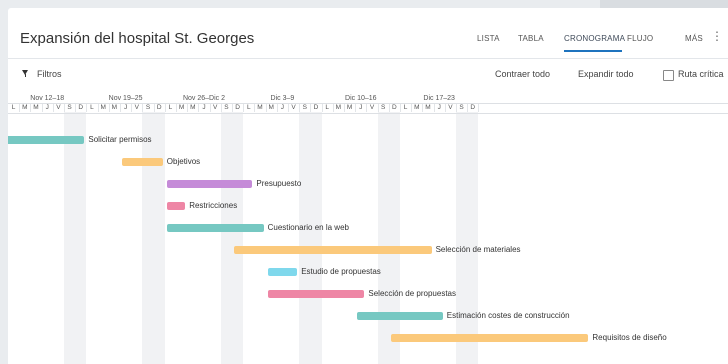  I want to click on tab-tabla: TABLA, so click(531, 38).